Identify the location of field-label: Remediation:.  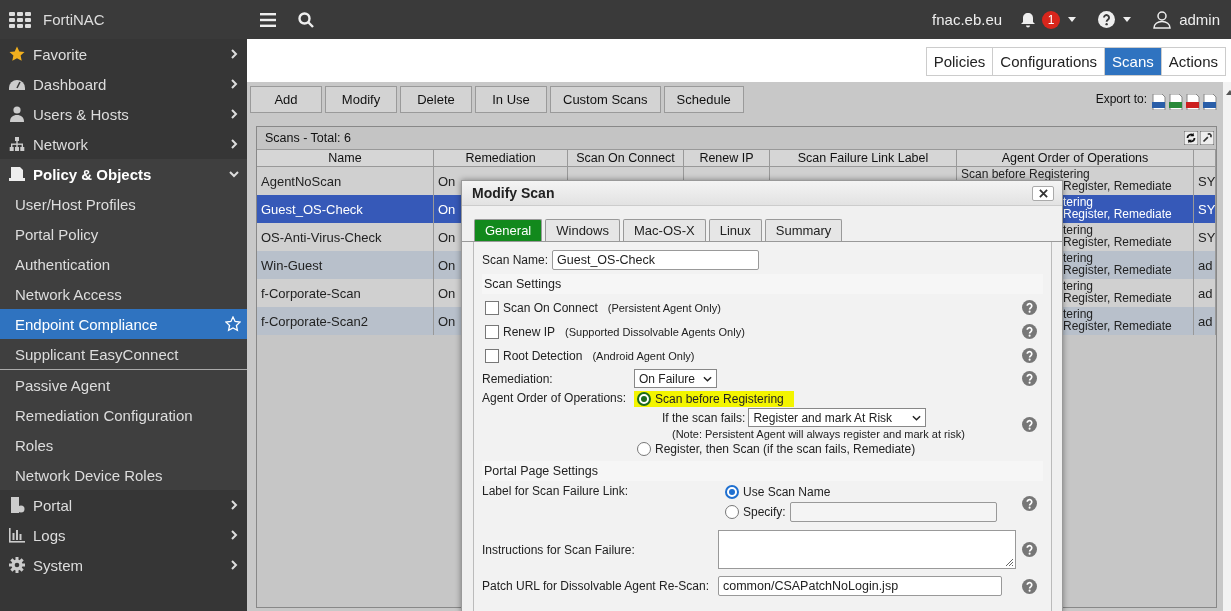
(518, 378).